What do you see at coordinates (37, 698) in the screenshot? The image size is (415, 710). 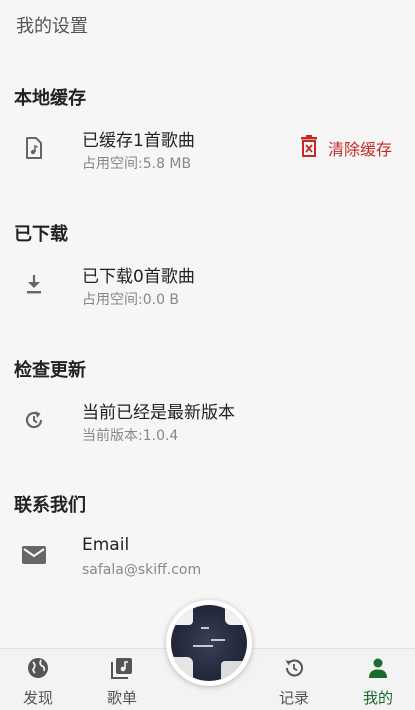 I see `nav-label-discover: 发现` at bounding box center [37, 698].